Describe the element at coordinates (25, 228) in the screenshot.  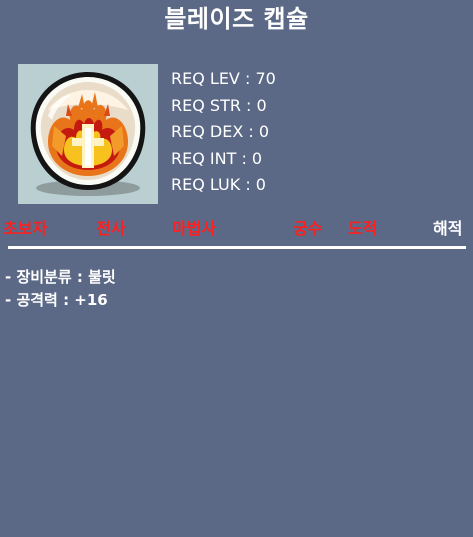
I see `job-beginner: 초보자` at that location.